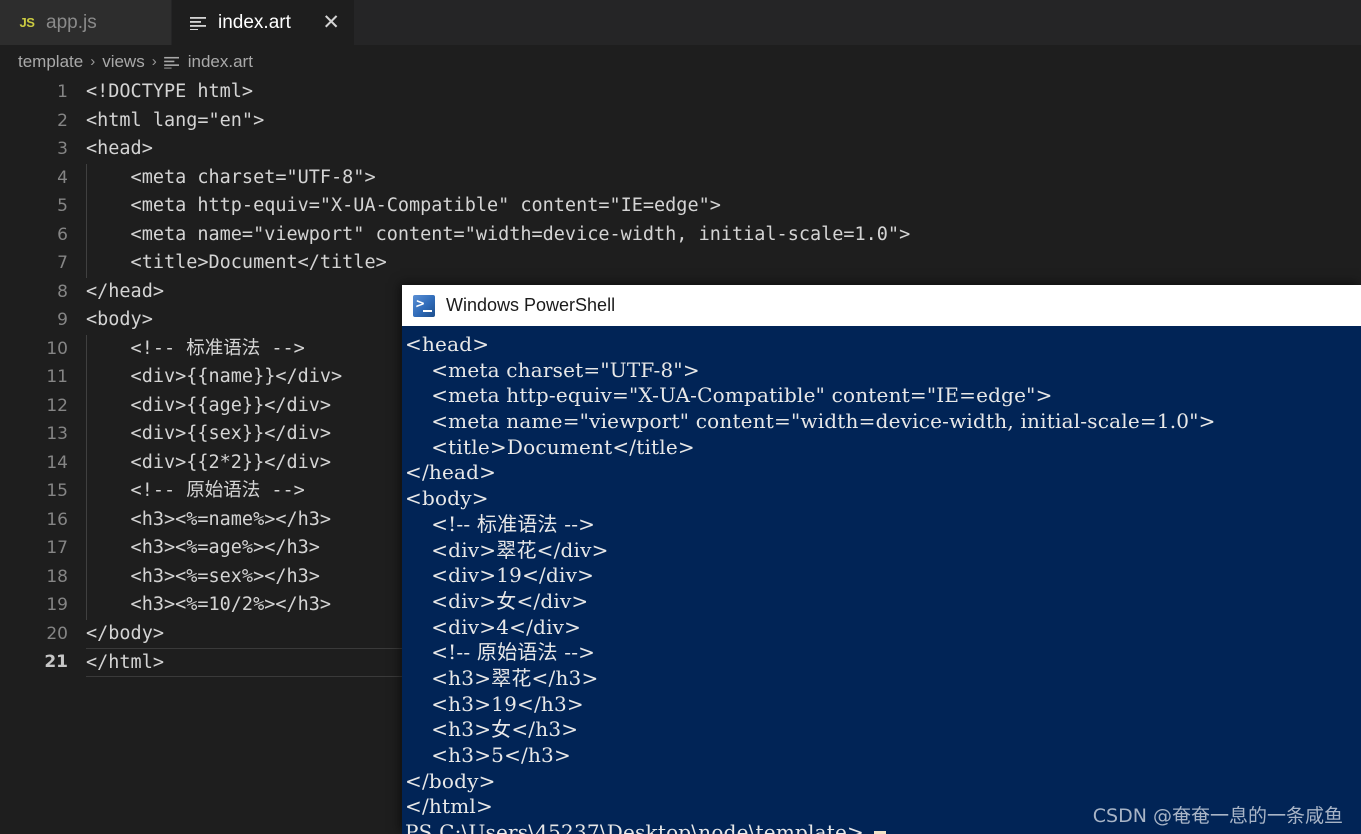 This screenshot has height=834, width=1361. Describe the element at coordinates (57, 633) in the screenshot. I see `line-number: 20` at that location.